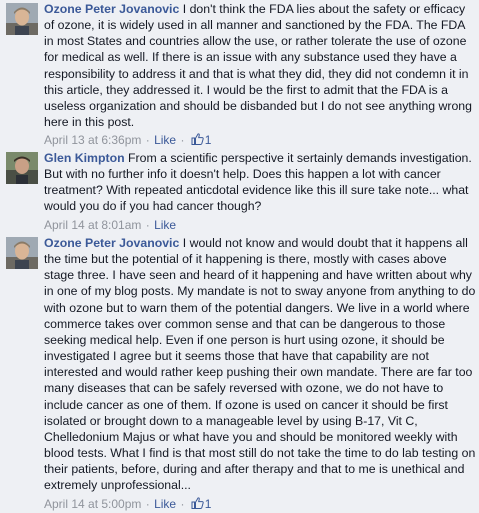  I want to click on comment-author: Glen Kimpton, so click(84, 158).